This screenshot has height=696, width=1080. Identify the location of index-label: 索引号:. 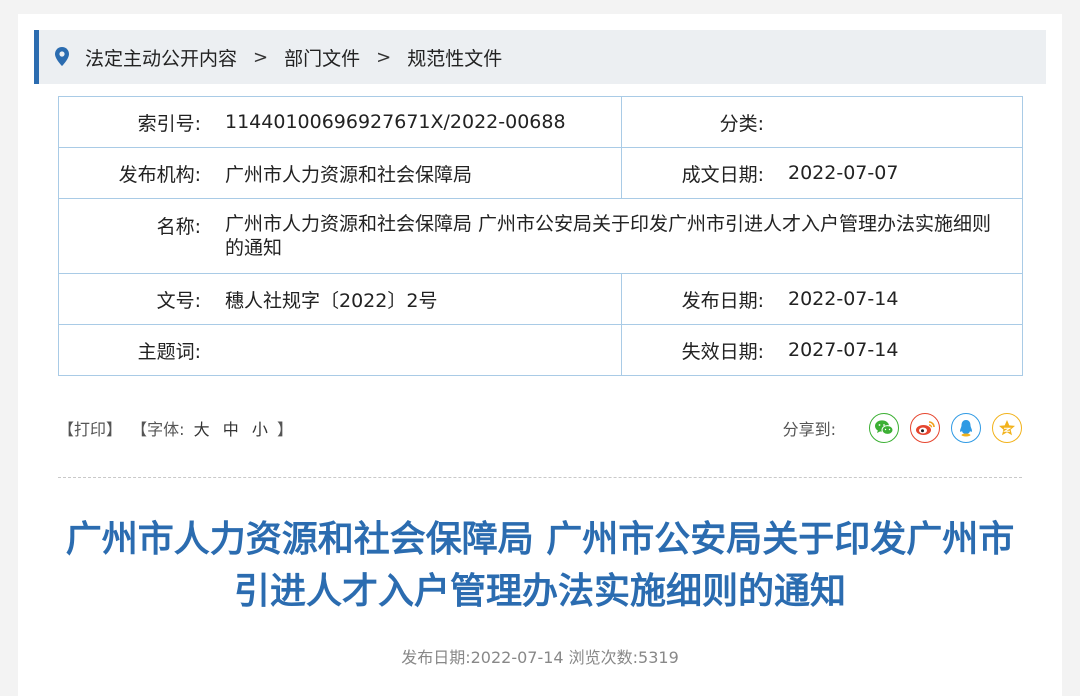
(169, 123).